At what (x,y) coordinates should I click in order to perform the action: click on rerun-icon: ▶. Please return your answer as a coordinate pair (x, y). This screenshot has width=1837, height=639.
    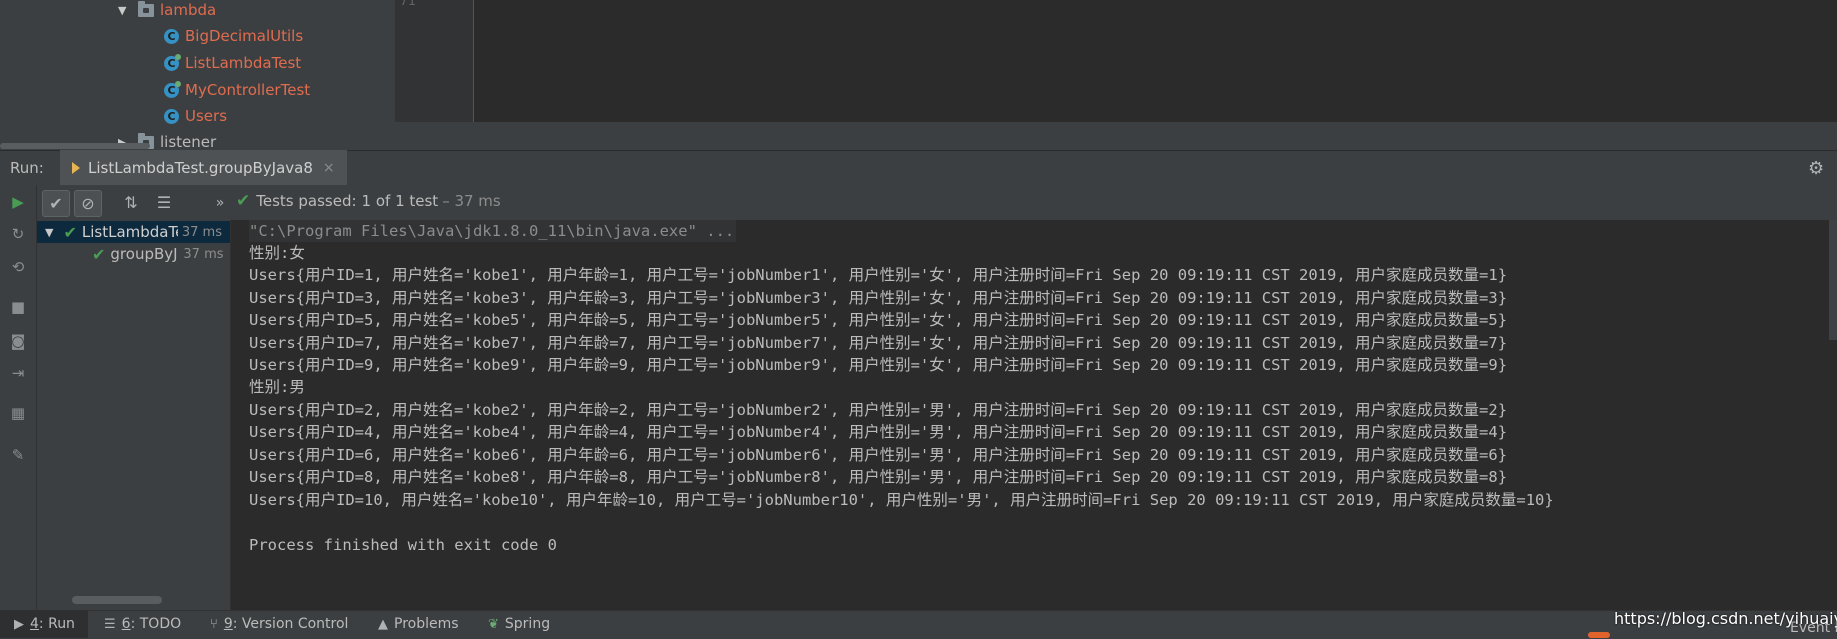
    Looking at the image, I should click on (18, 202).